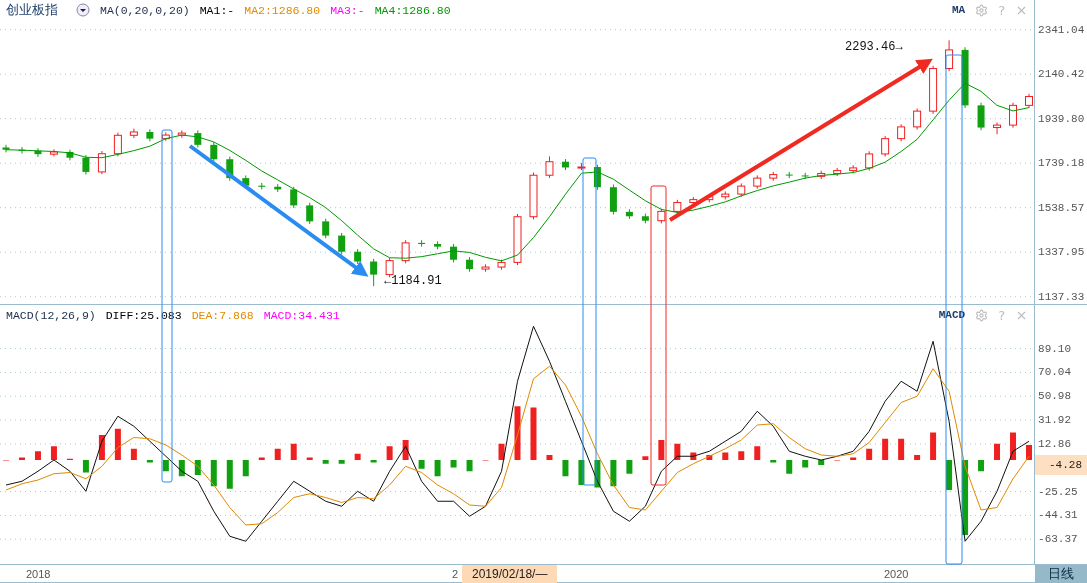 The image size is (1087, 583). What do you see at coordinates (958, 10) in the screenshot?
I see `indicator-tag: MA` at bounding box center [958, 10].